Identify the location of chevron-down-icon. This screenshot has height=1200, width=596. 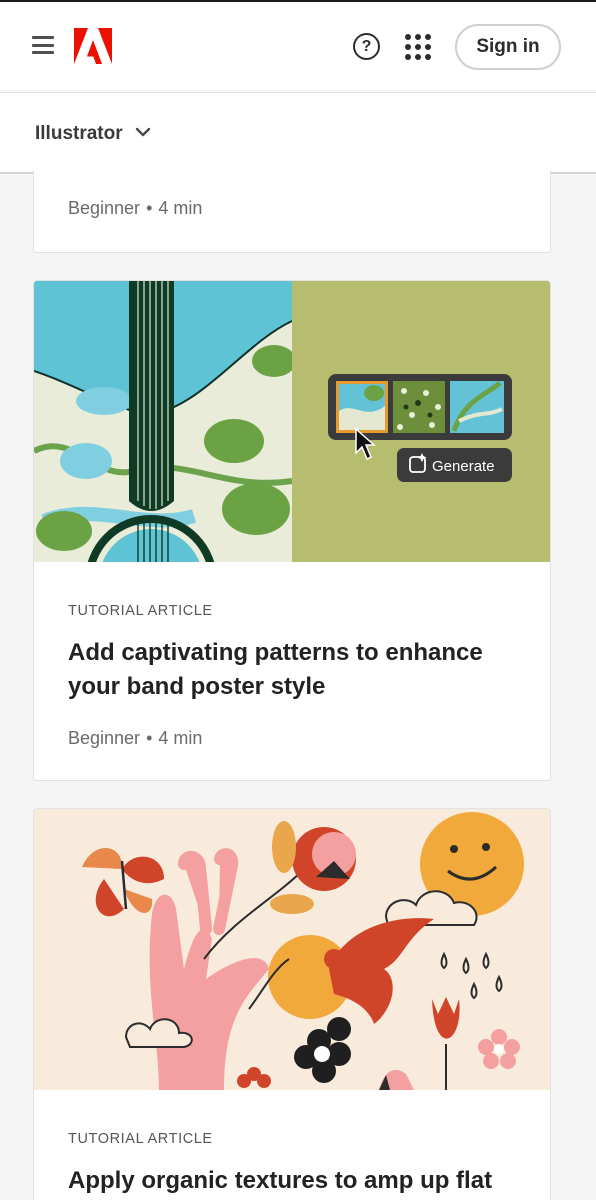
(143, 132).